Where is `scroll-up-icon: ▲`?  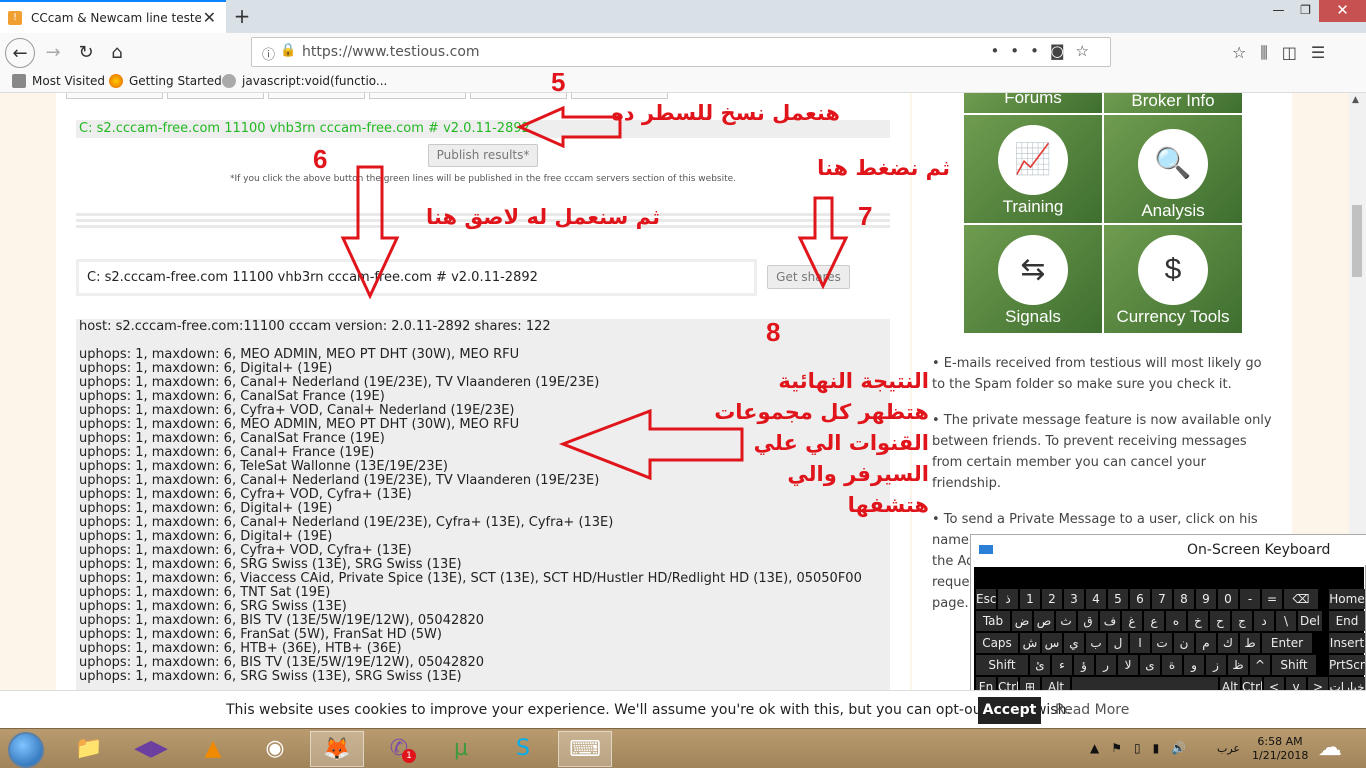
scroll-up-icon: ▲ is located at coordinates (1355, 100).